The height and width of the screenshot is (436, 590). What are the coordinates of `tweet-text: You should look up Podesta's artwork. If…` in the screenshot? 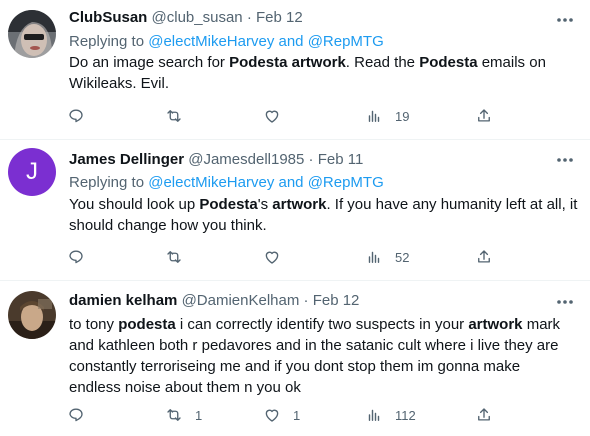 It's located at (324, 215).